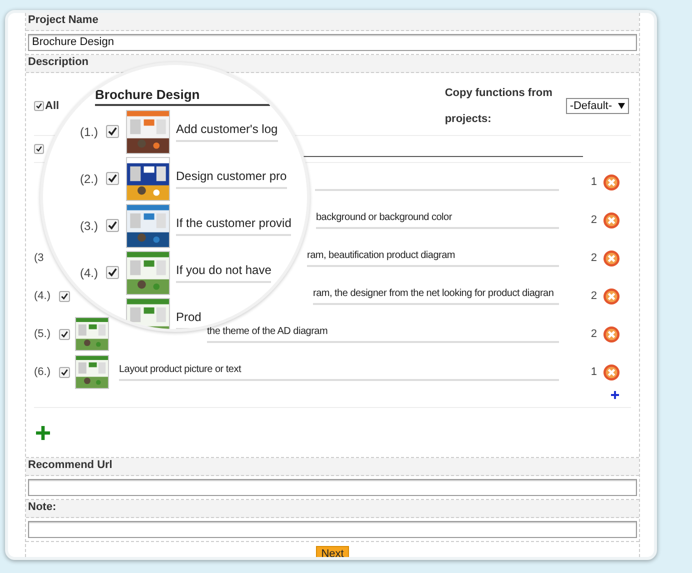  I want to click on project-select: -Default-, so click(597, 106).